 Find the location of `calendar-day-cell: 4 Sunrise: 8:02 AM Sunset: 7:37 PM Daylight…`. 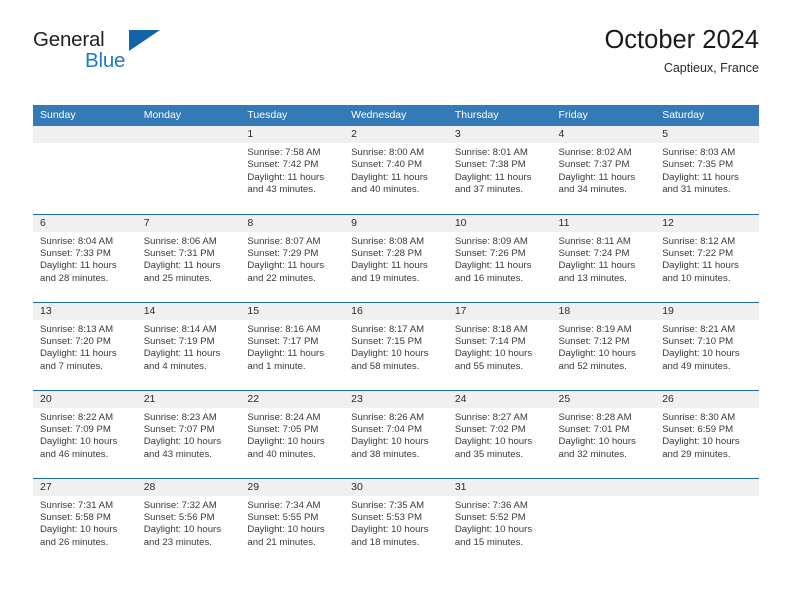

calendar-day-cell: 4 Sunrise: 8:02 AM Sunset: 7:37 PM Daylight… is located at coordinates (603, 170).